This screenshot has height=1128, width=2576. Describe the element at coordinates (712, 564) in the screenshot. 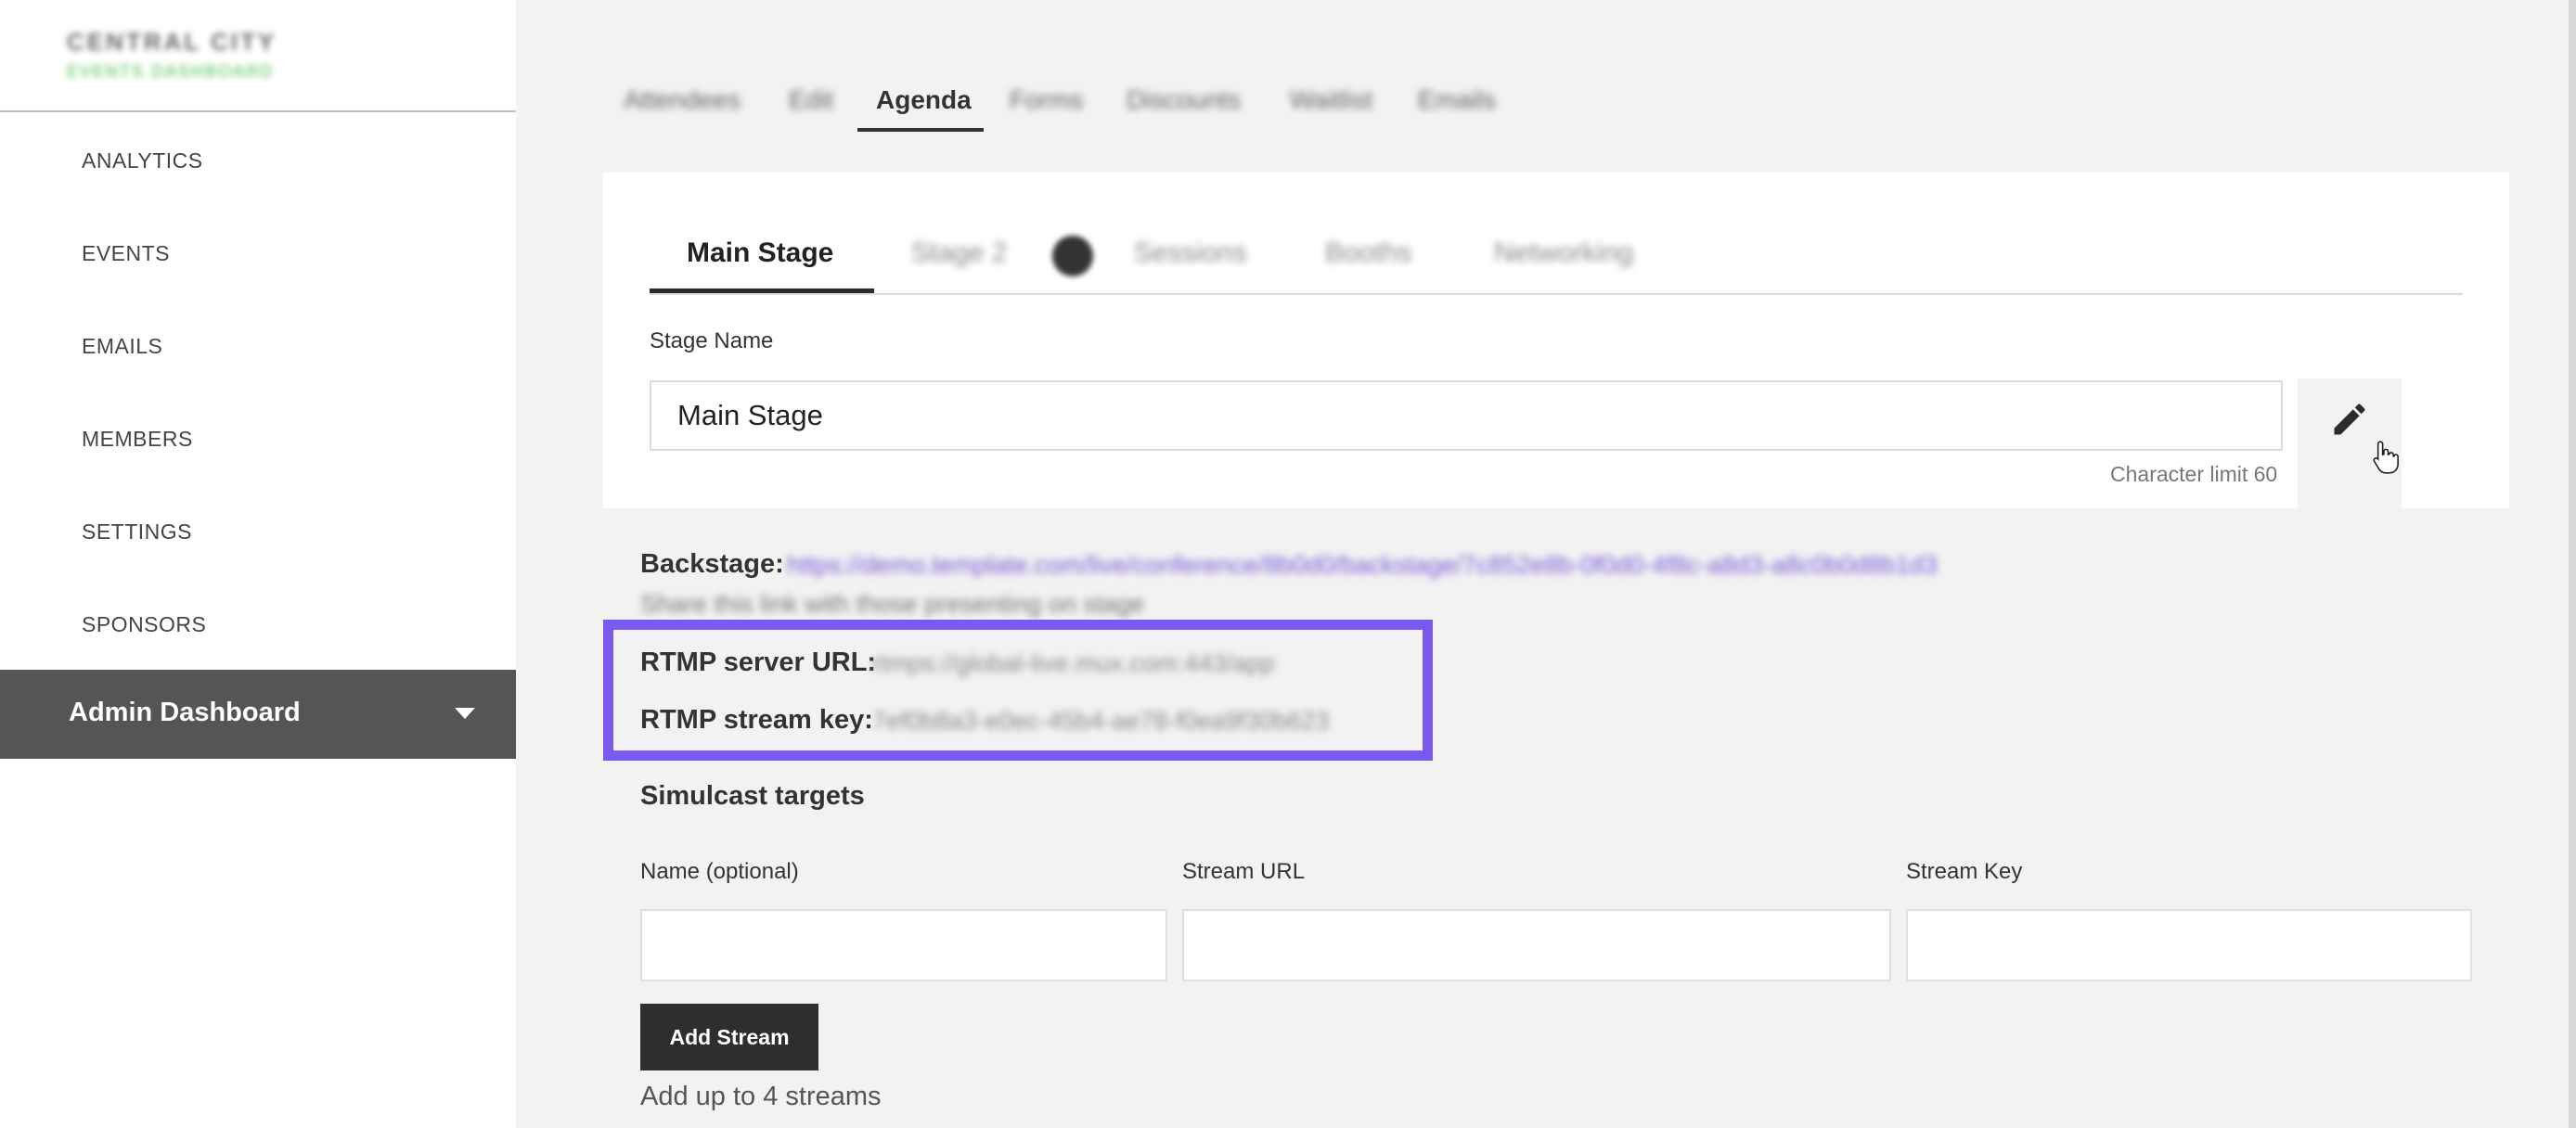

I see `backstage-label: Backstage:` at that location.